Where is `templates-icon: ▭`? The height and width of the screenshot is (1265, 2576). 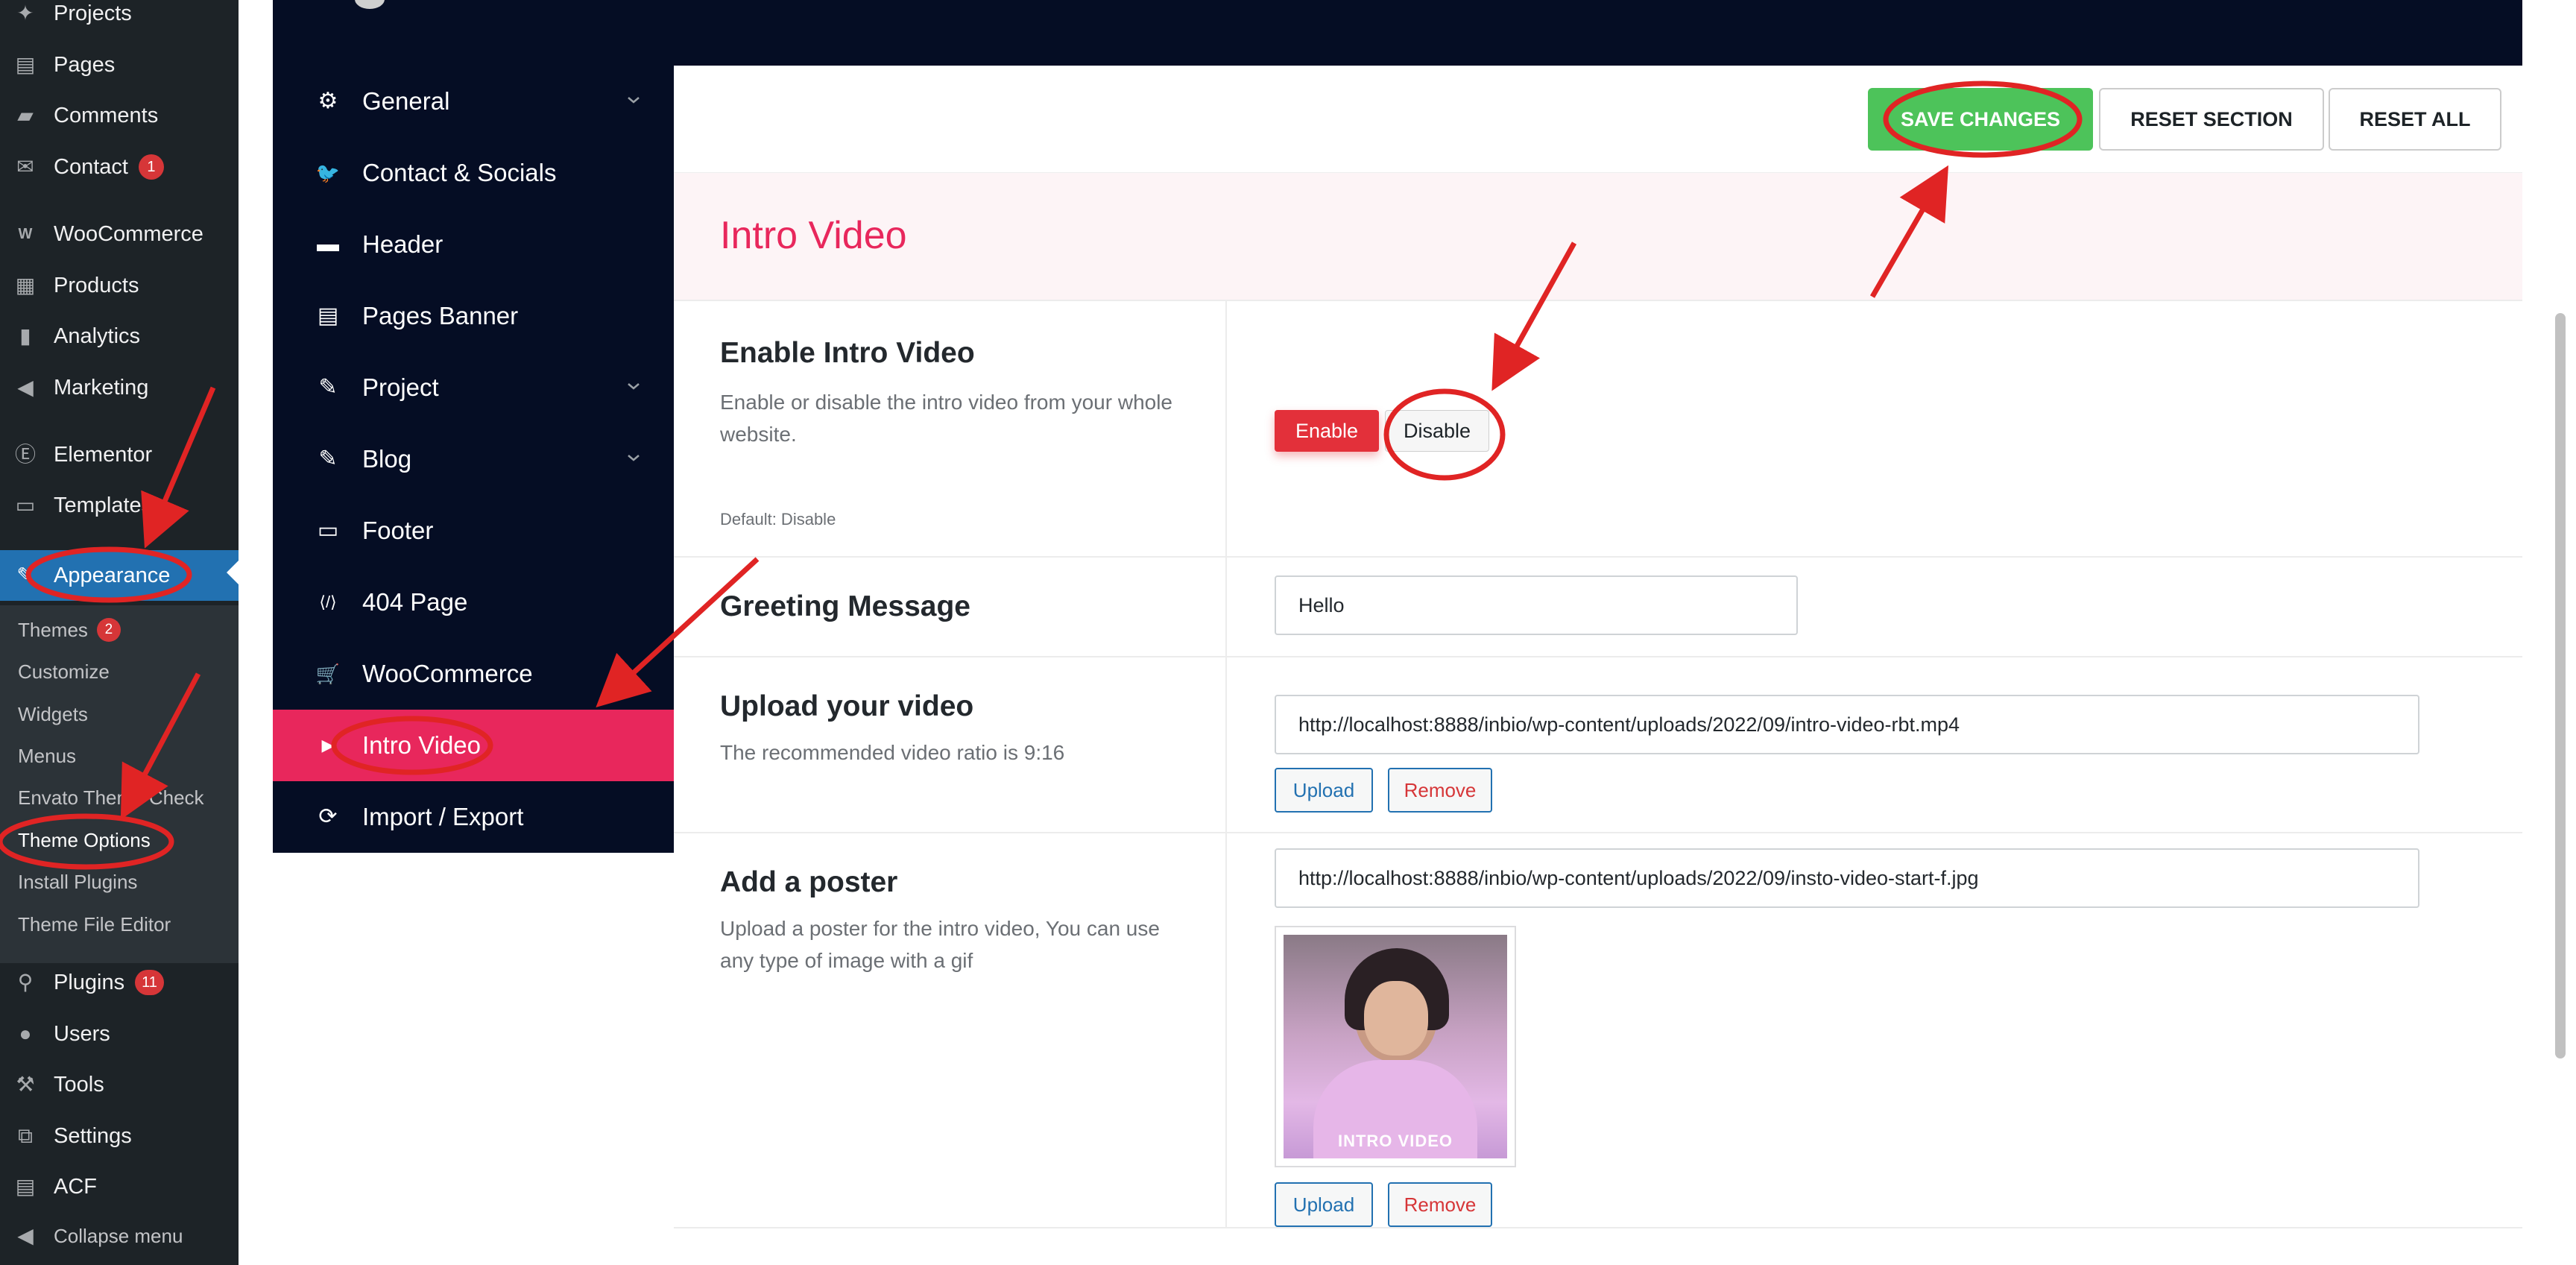
templates-icon: ▭ is located at coordinates (25, 505).